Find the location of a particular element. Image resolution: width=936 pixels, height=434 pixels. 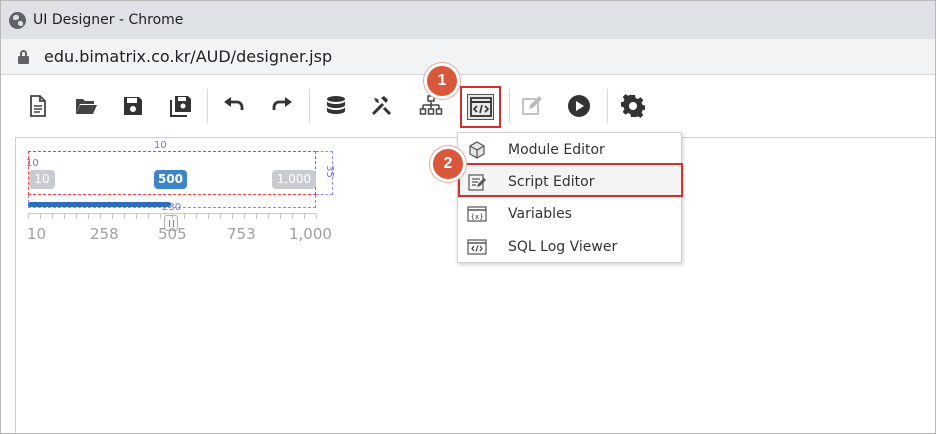

open-button is located at coordinates (86, 106).